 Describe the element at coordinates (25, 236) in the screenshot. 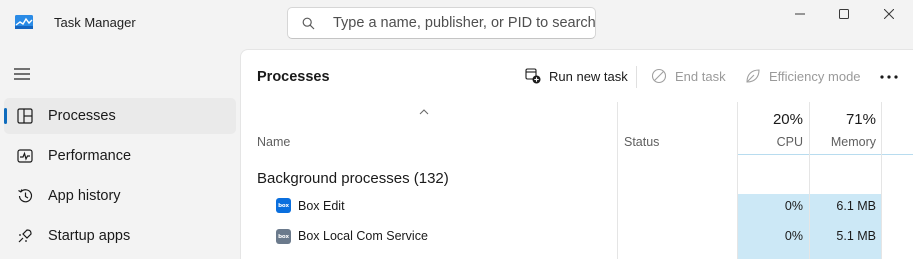

I see `startup-apps-icon` at that location.